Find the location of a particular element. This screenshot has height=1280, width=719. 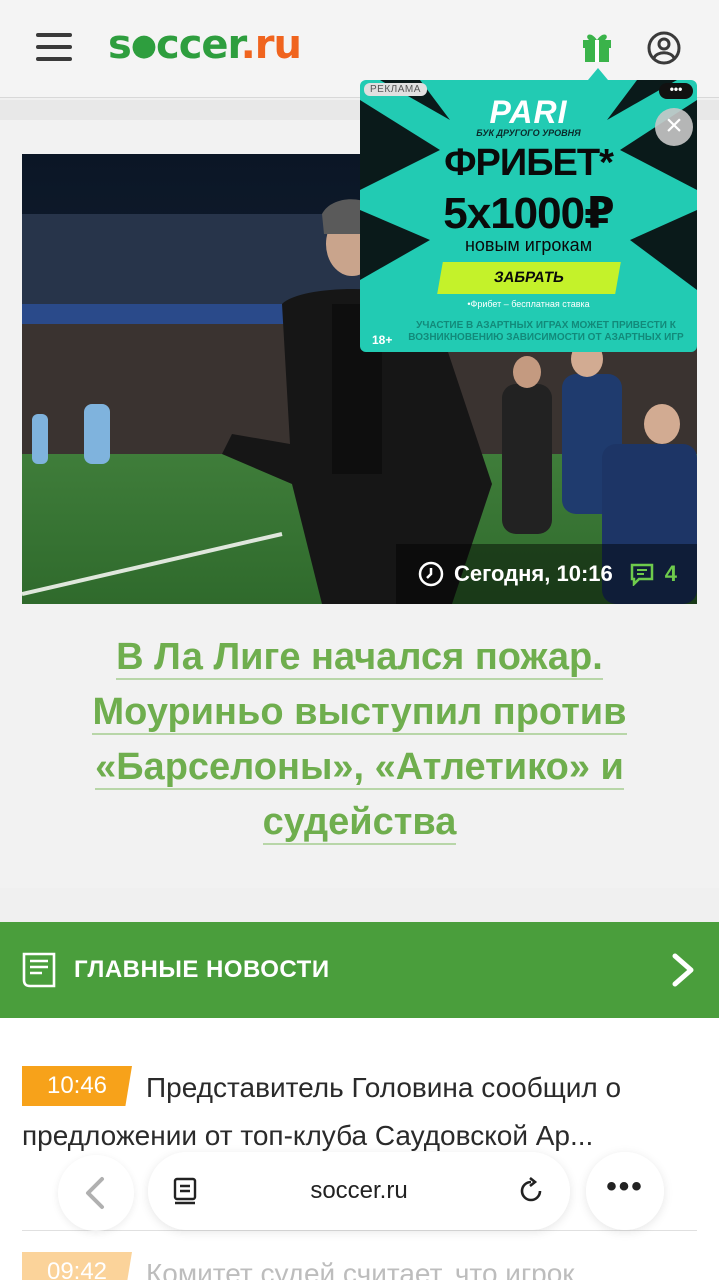

more-options-icon: ••• is located at coordinates (625, 1191).